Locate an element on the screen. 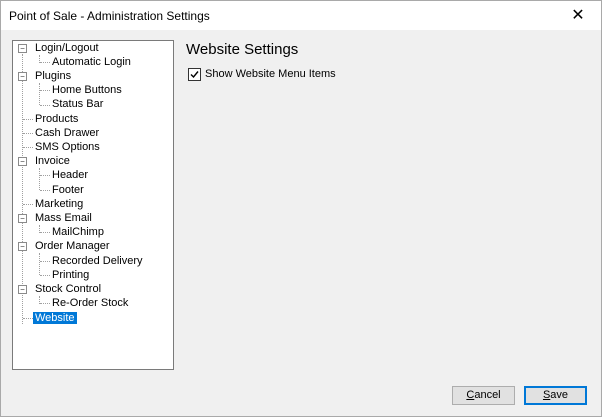  checkmark-icon is located at coordinates (194, 75).